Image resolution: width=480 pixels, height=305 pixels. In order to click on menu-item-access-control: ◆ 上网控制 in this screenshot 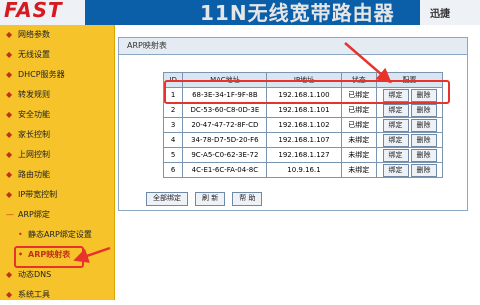, I will do `click(57, 155)`.